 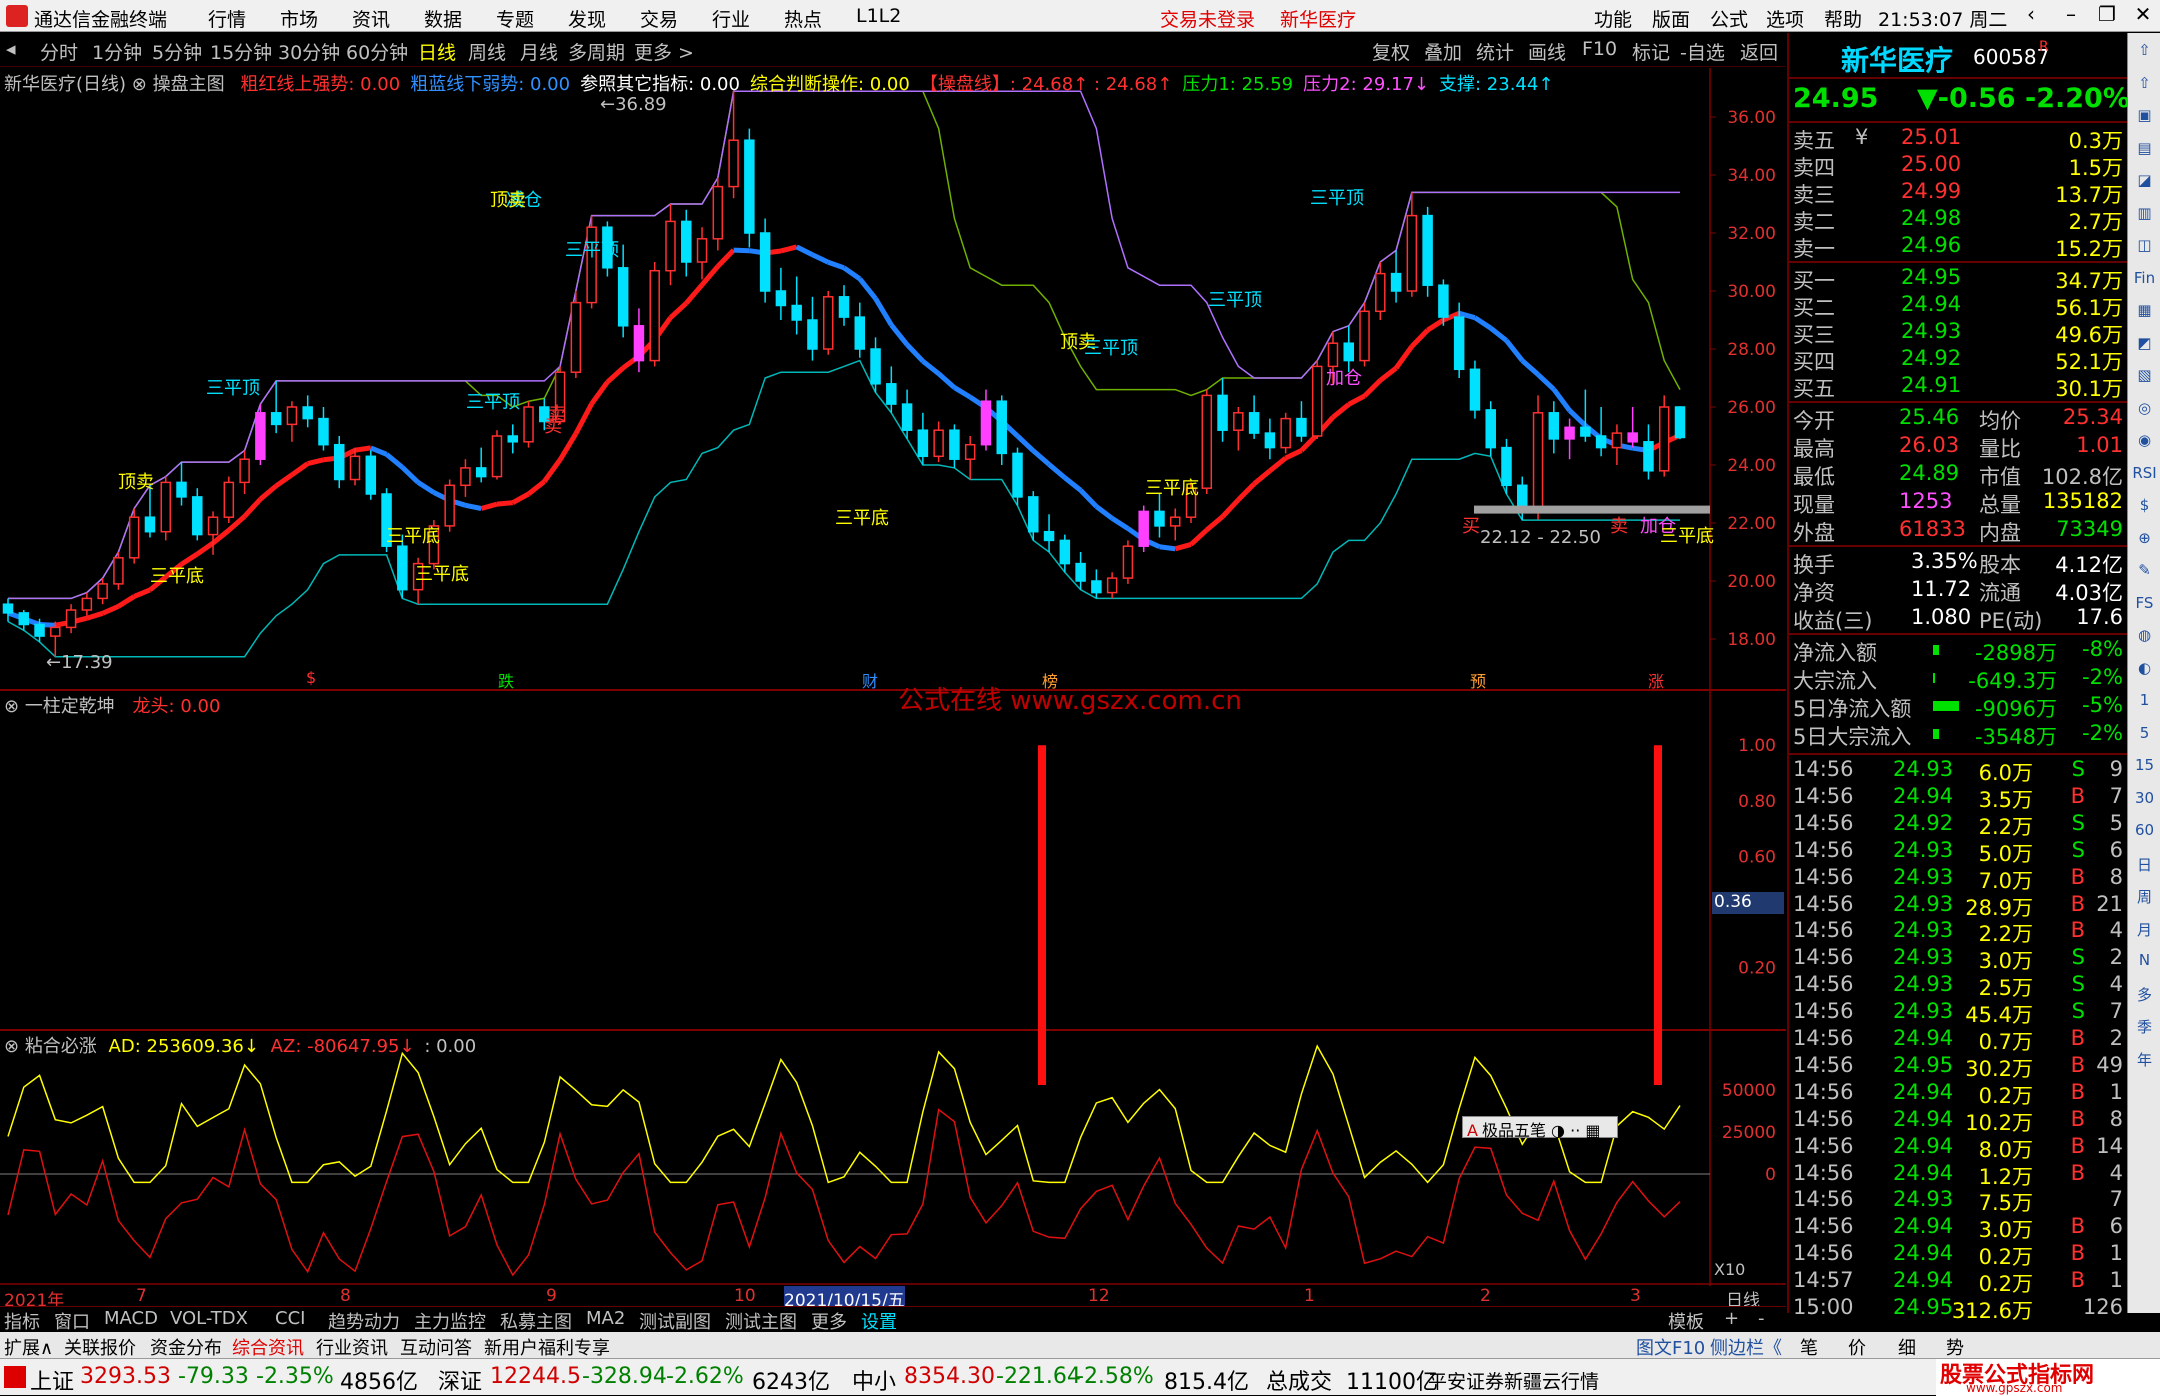 What do you see at coordinates (2144, 183) in the screenshot?
I see `sidebar-item-icon: ◪` at bounding box center [2144, 183].